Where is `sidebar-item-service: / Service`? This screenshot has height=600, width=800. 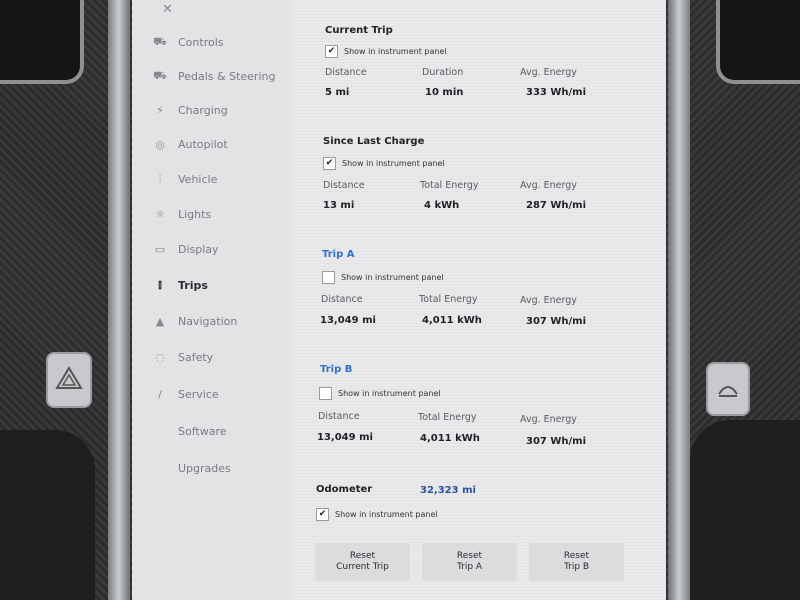
sidebar-item-service: / Service is located at coordinates (222, 394).